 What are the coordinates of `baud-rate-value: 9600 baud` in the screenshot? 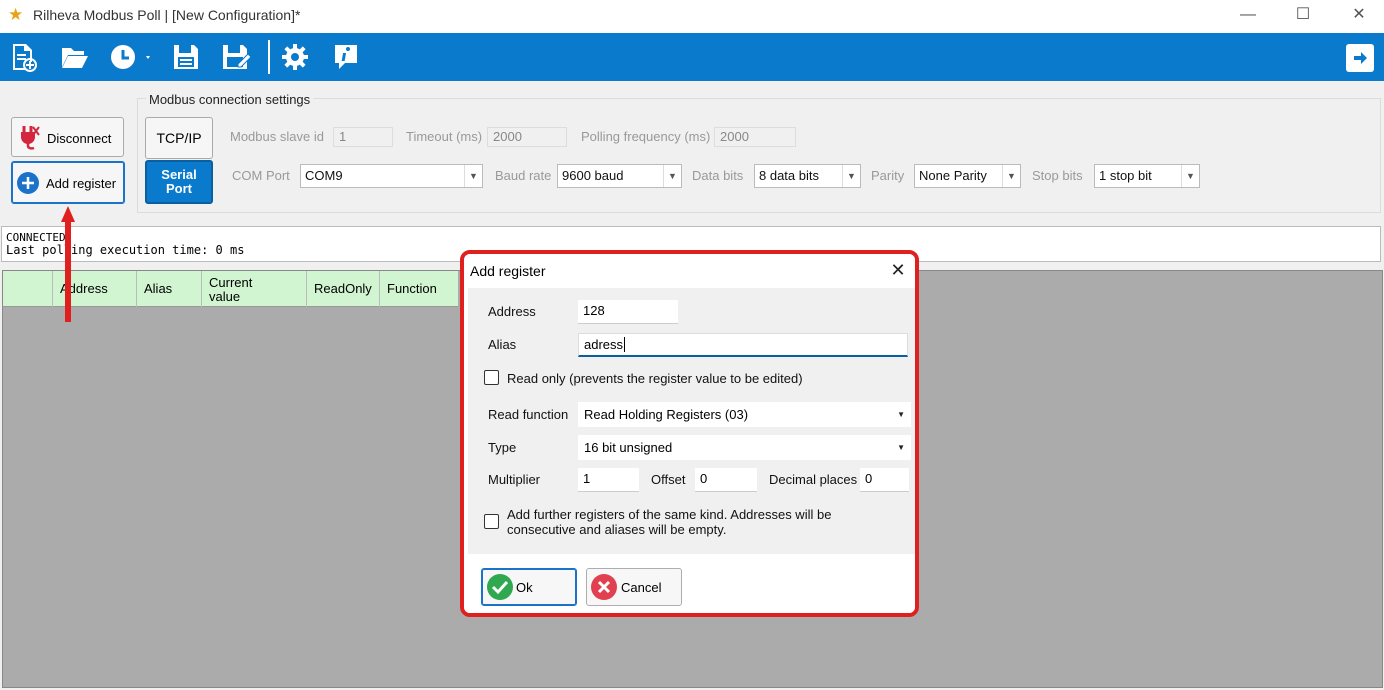 It's located at (593, 175).